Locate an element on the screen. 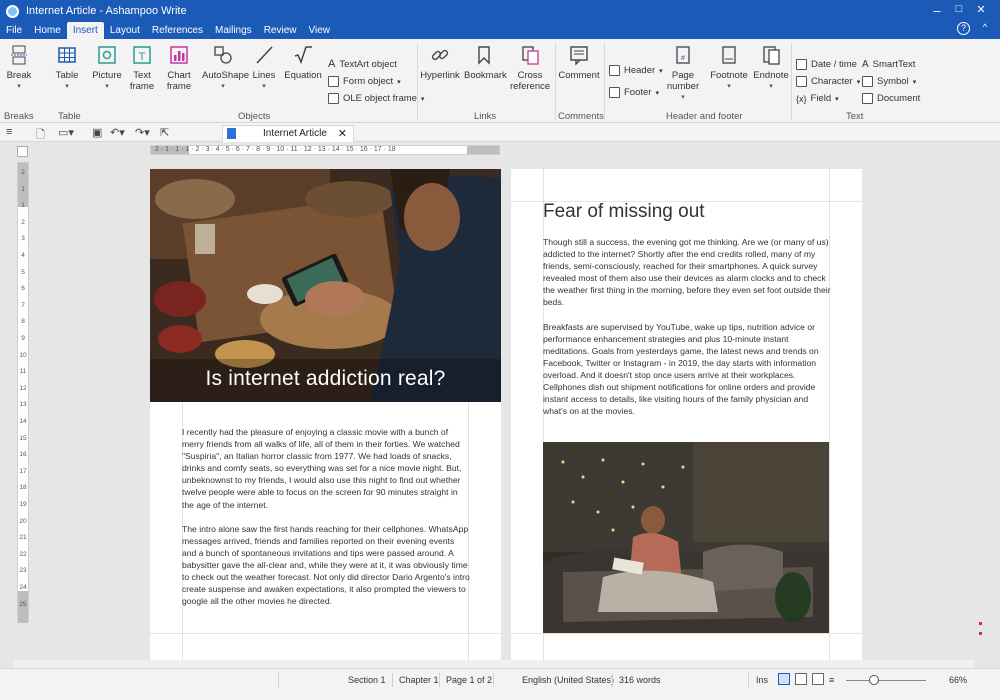 The height and width of the screenshot is (700, 1000). zoom-level: 66% is located at coordinates (958, 680).